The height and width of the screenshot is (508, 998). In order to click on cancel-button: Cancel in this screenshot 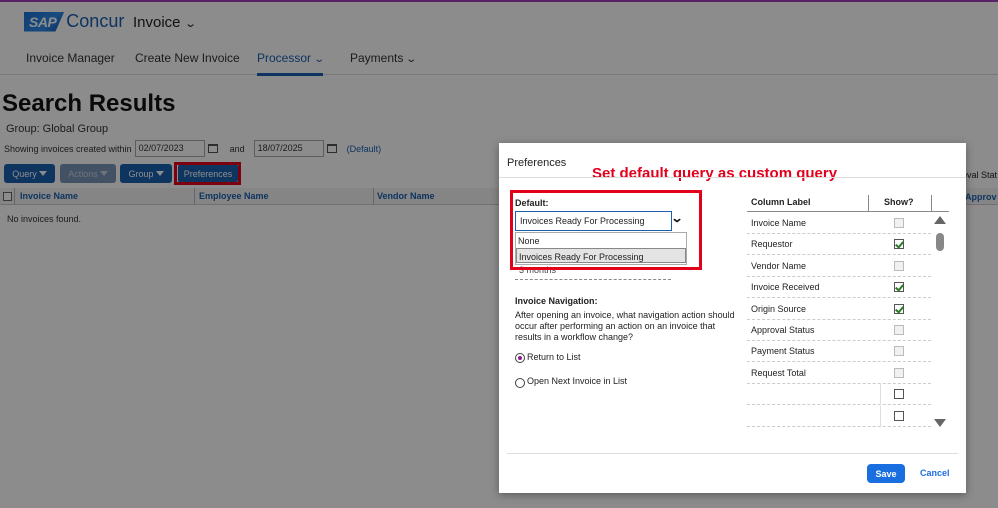, I will do `click(935, 473)`.